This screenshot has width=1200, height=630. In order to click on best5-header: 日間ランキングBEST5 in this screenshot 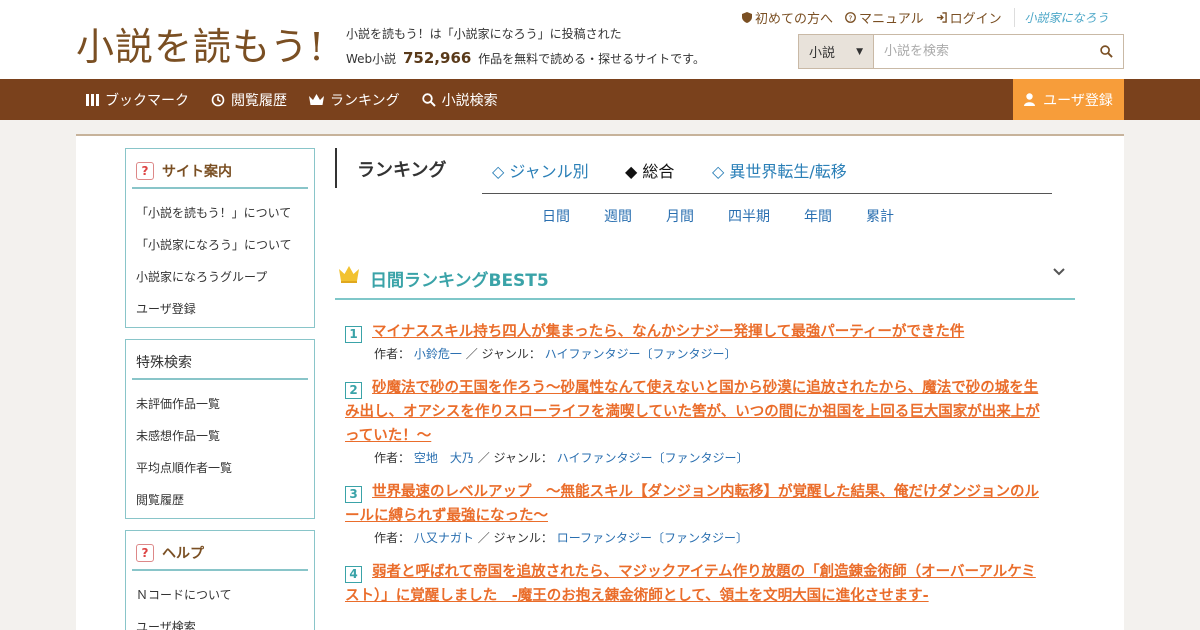, I will do `click(705, 277)`.